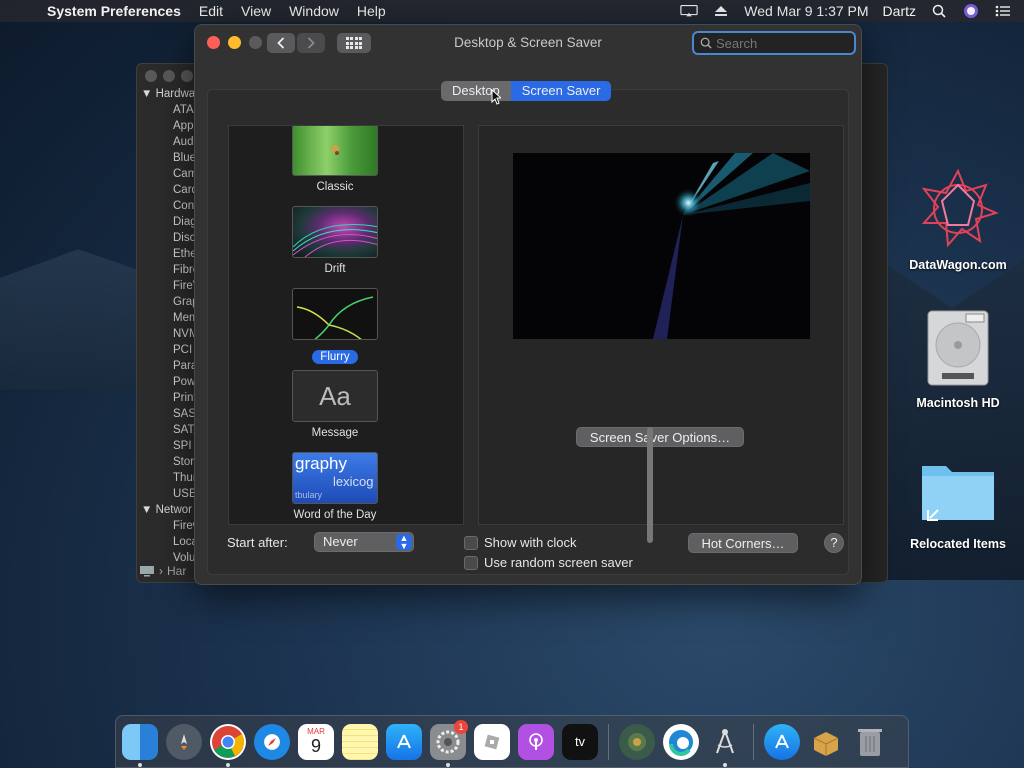 The width and height of the screenshot is (1024, 768). Describe the element at coordinates (151, 76) in the screenshot. I see `bg-close-button` at that location.